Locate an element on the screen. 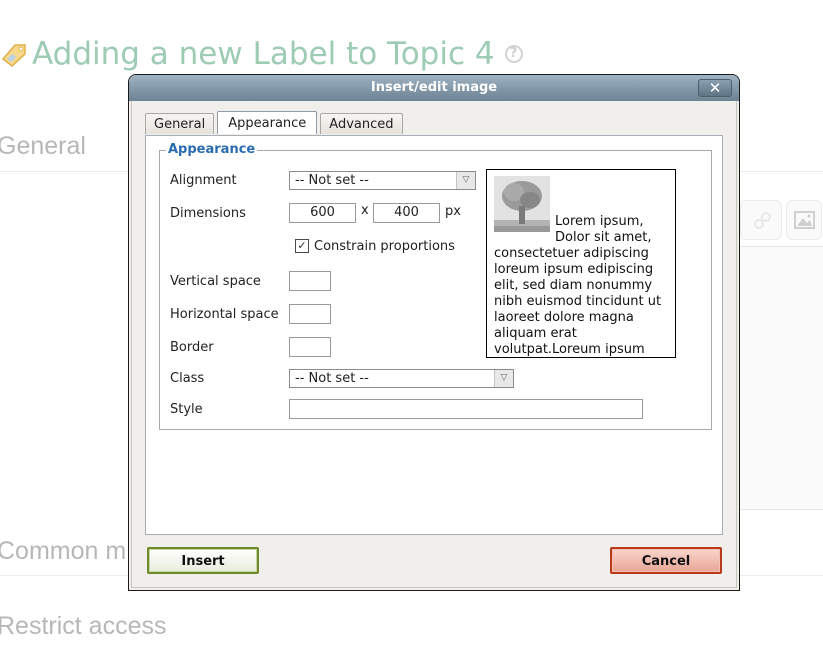 This screenshot has height=648, width=823. horizontal-space-input is located at coordinates (310, 314).